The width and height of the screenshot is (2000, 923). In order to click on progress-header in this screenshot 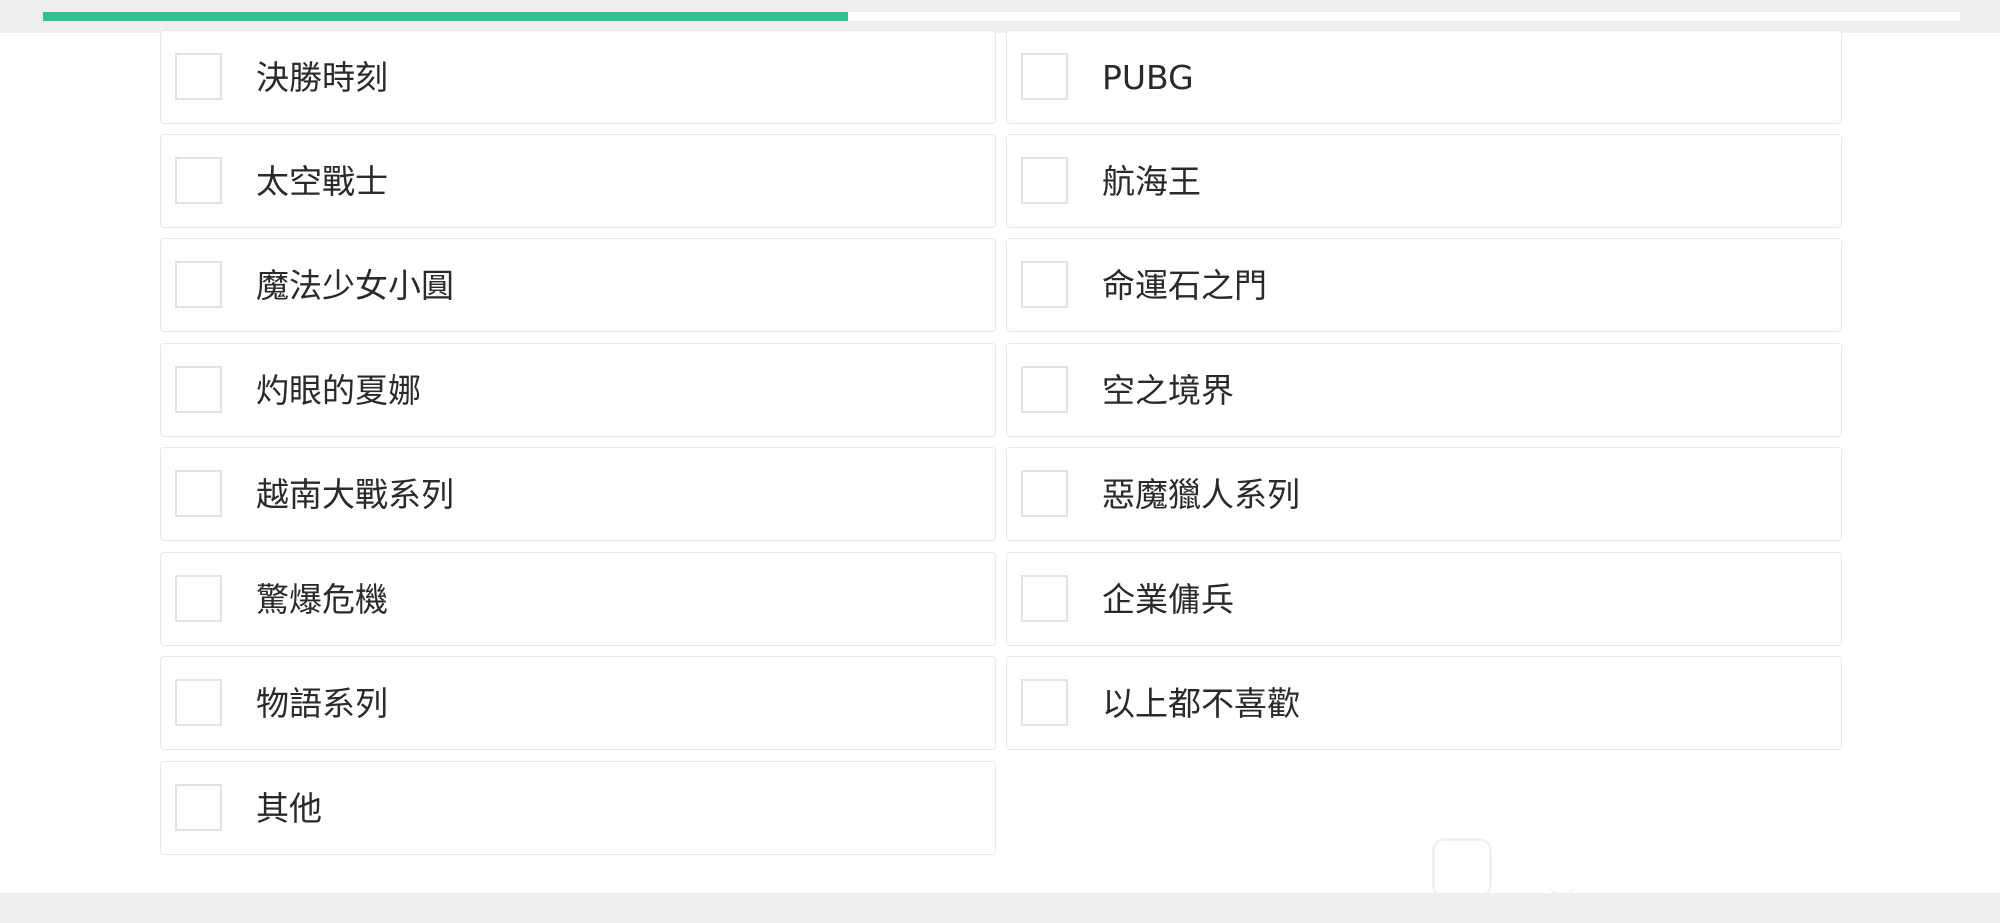, I will do `click(1000, 16)`.